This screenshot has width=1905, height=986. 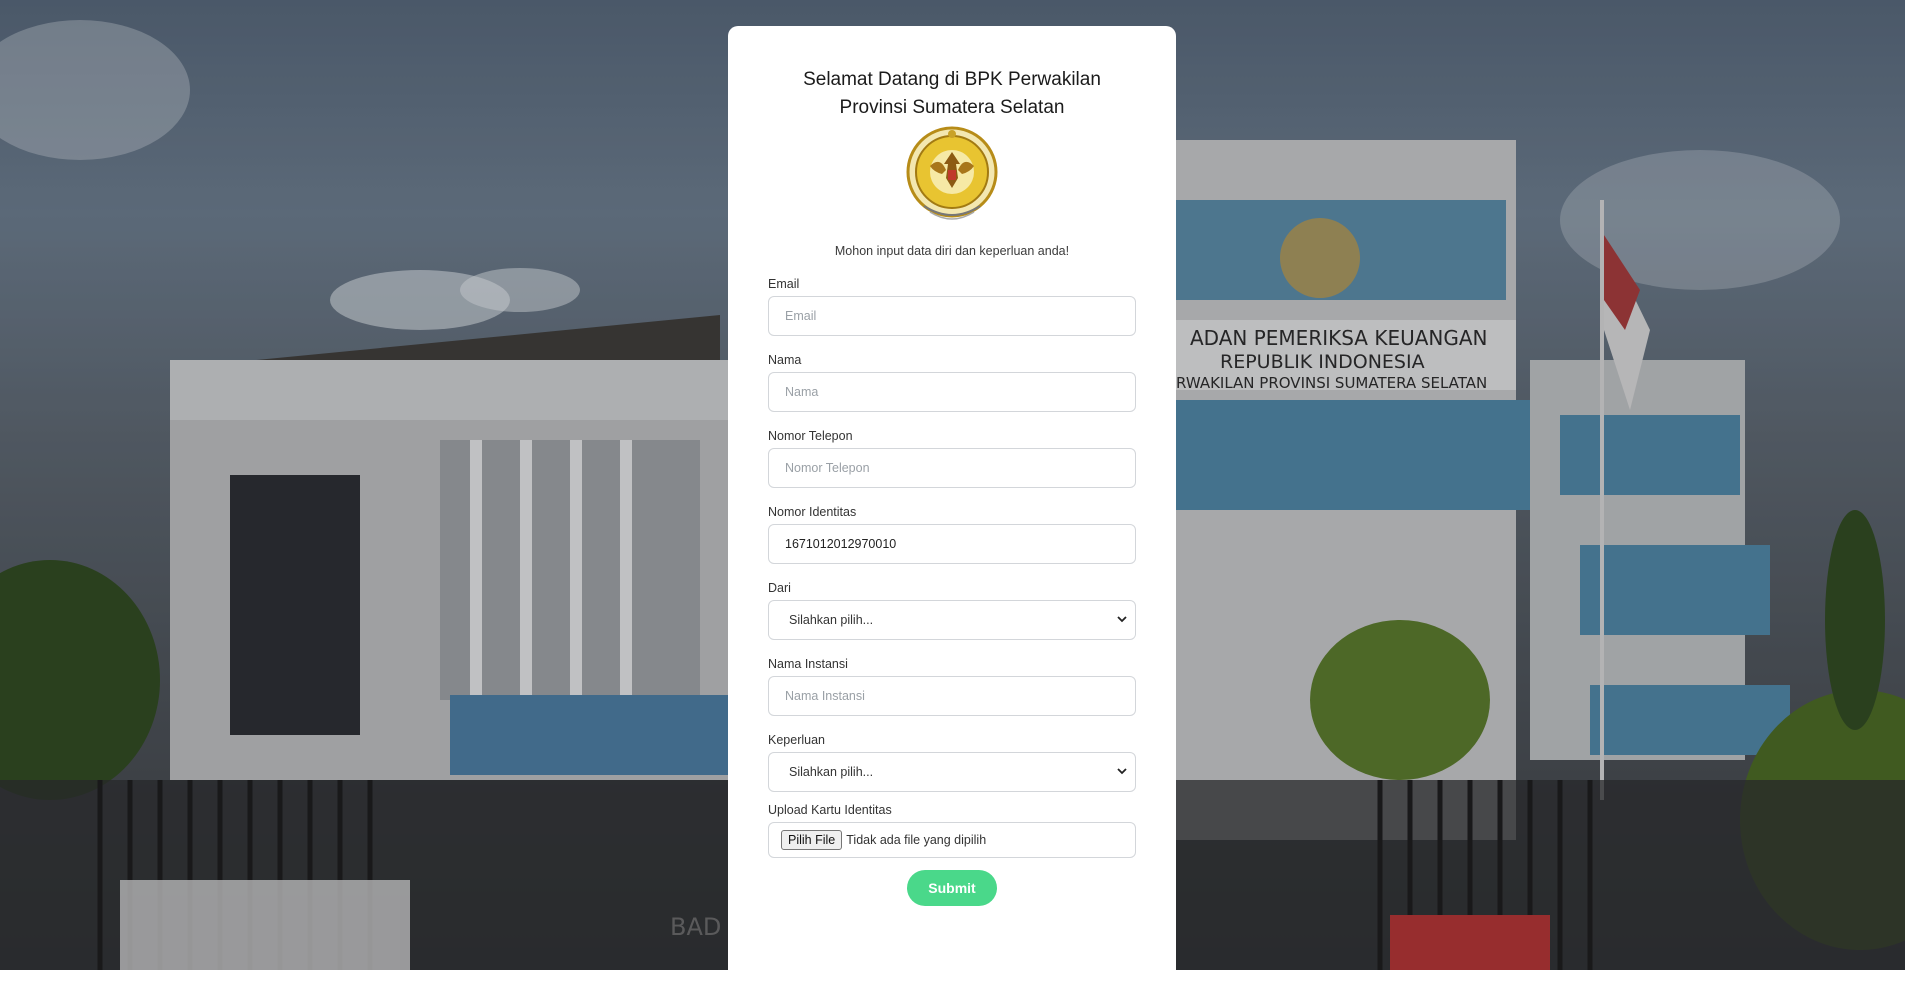 I want to click on submit-container: Submit, so click(x=952, y=888).